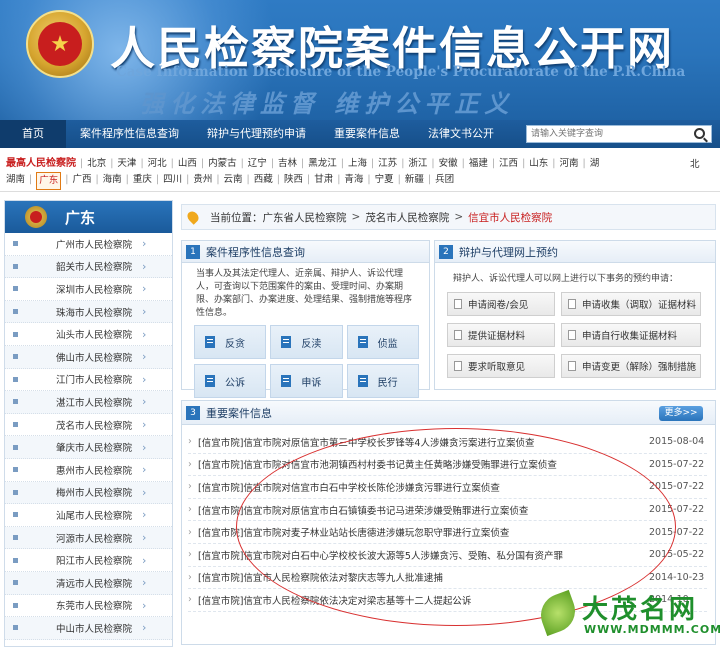 This screenshot has height=647, width=720. What do you see at coordinates (497, 367) in the screenshot?
I see `appointment-label: 要求听取意见` at bounding box center [497, 367].